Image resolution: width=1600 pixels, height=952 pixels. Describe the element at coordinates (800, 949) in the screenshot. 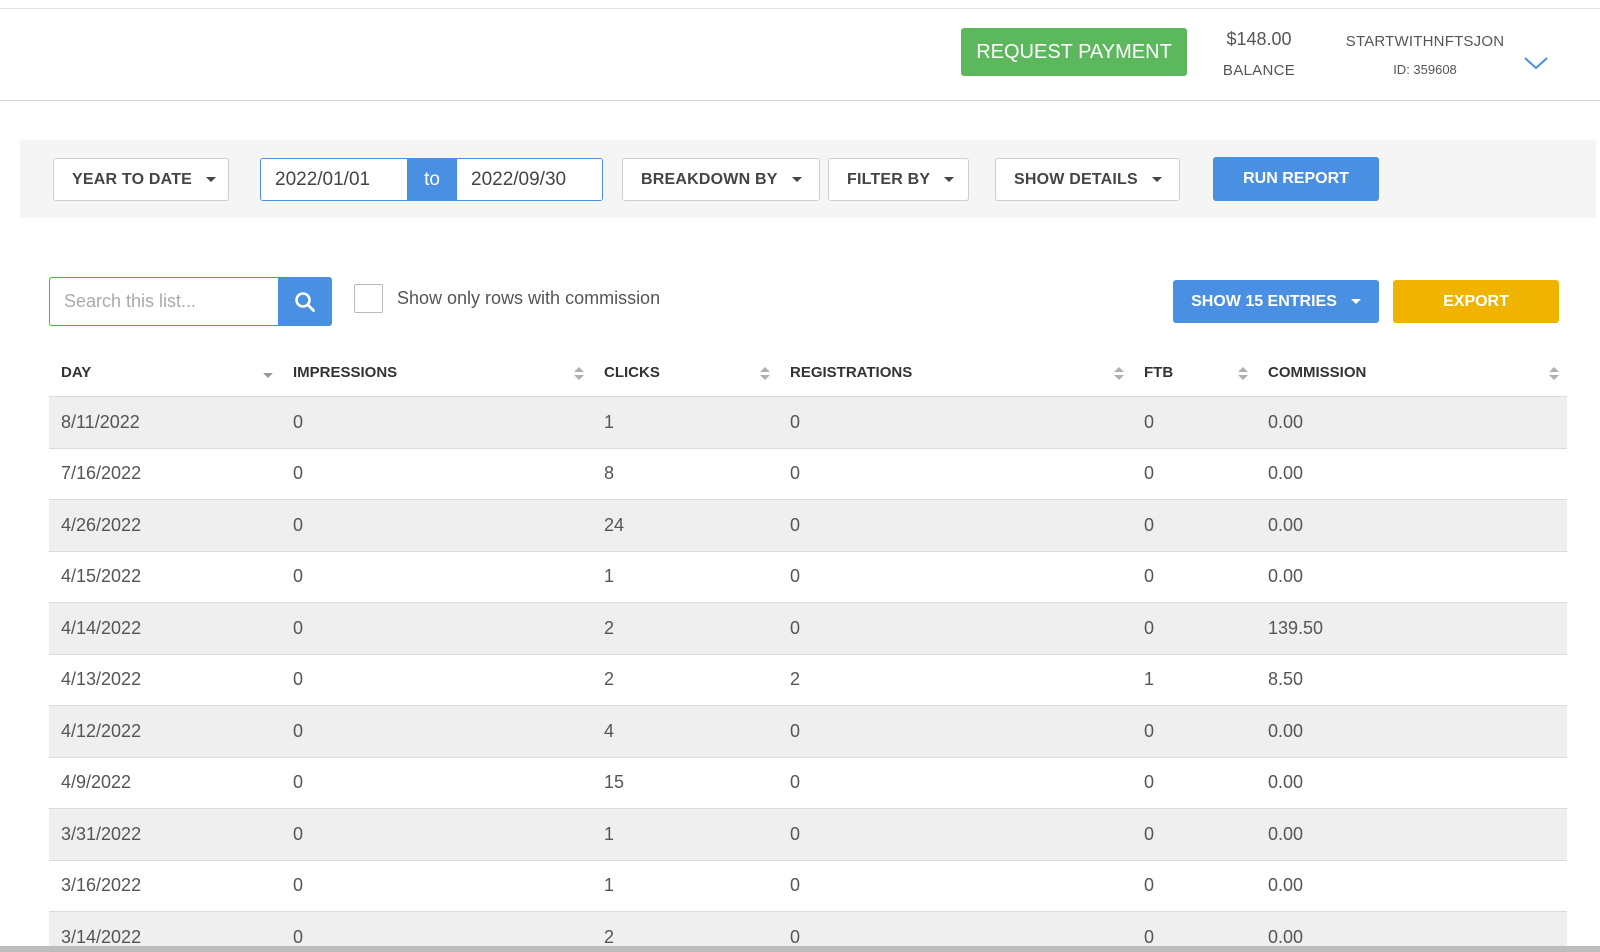

I see `horizontal-scrollbar` at that location.